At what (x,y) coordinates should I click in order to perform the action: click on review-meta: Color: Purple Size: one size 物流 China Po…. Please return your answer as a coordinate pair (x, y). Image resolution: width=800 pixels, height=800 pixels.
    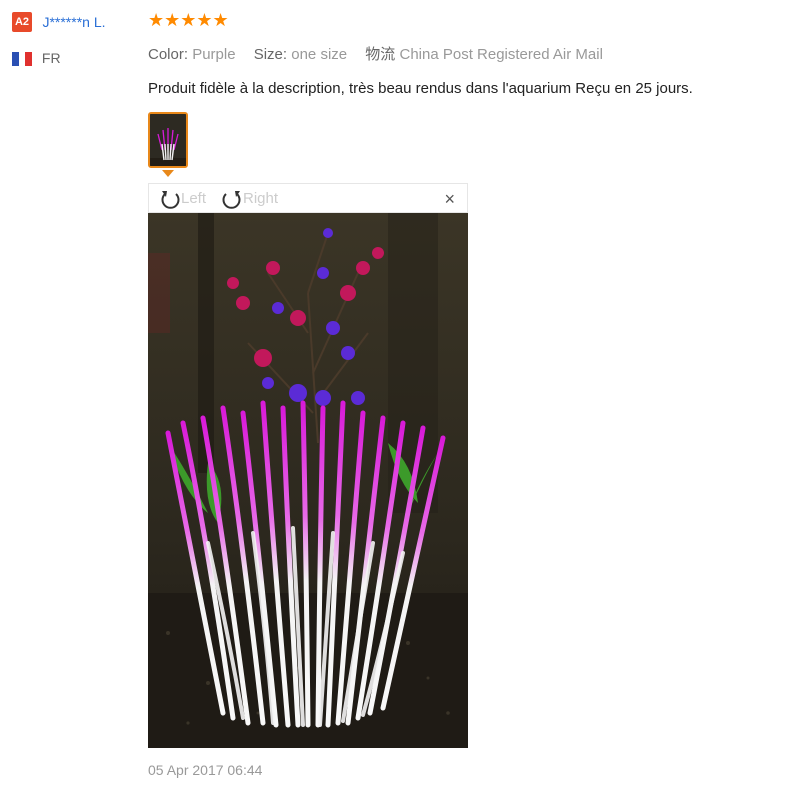
    Looking at the image, I should click on (468, 53).